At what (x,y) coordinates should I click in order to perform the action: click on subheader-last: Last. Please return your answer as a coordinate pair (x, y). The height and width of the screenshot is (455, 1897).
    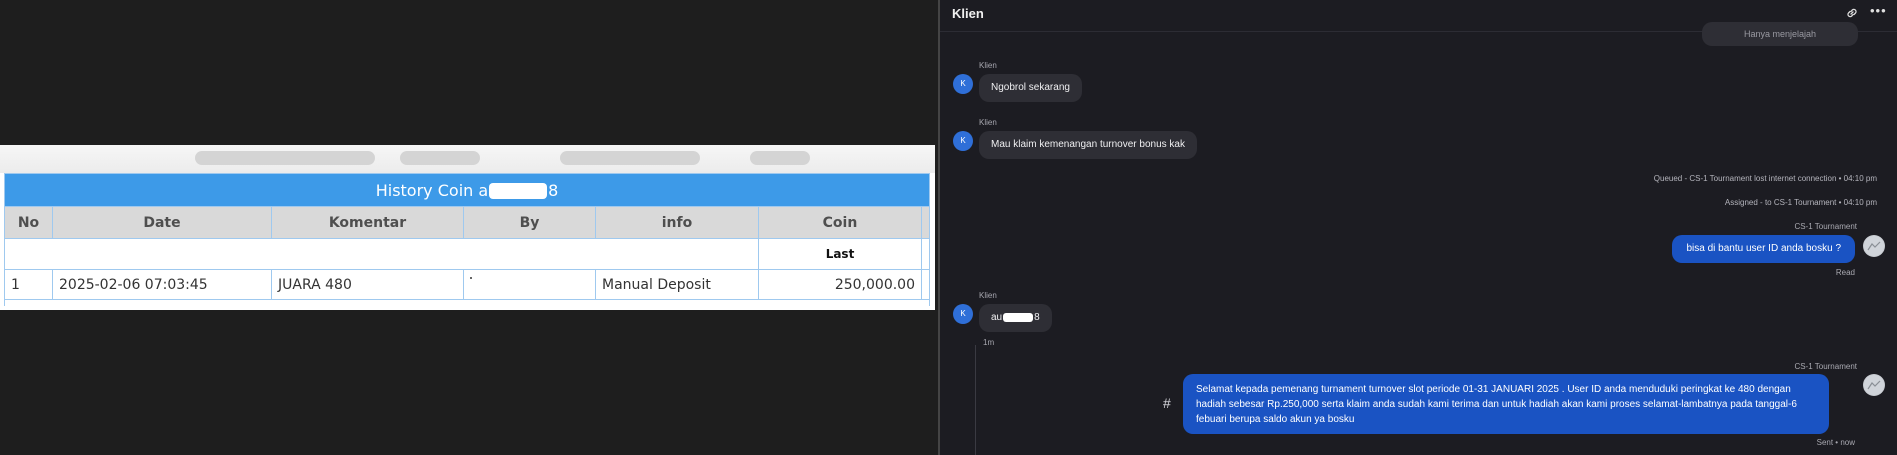
    Looking at the image, I should click on (840, 254).